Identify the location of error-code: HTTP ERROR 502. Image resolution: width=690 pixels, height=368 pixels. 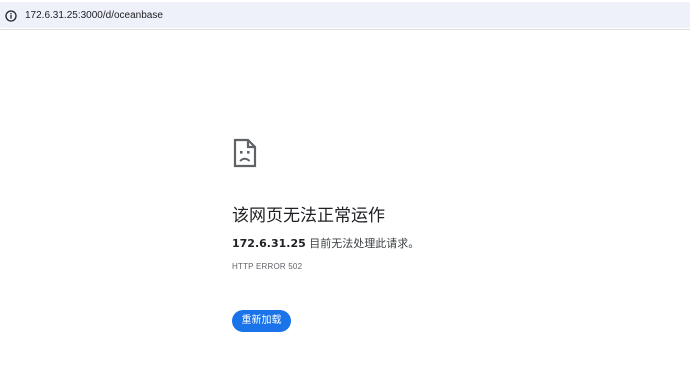
(267, 266).